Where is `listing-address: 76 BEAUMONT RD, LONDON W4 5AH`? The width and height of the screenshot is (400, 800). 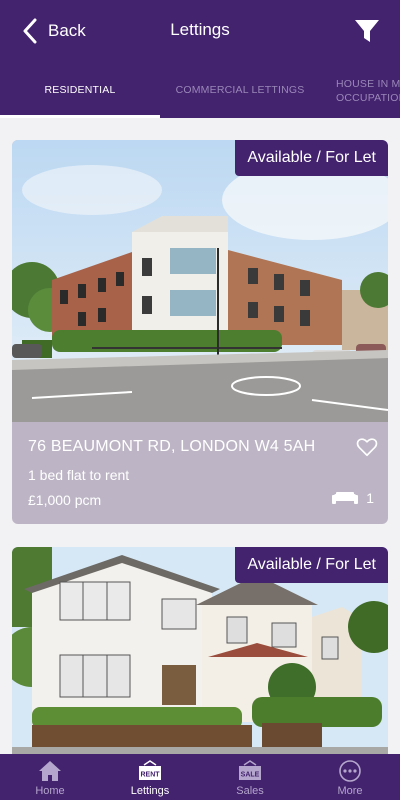 listing-address: 76 BEAUMONT RD, LONDON W4 5AH is located at coordinates (172, 446).